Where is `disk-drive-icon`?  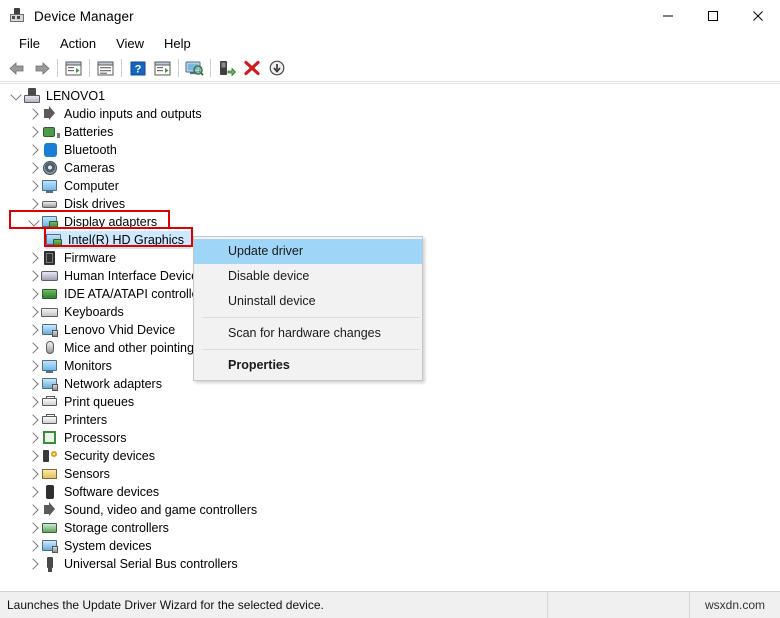
disk-drive-icon is located at coordinates (50, 204).